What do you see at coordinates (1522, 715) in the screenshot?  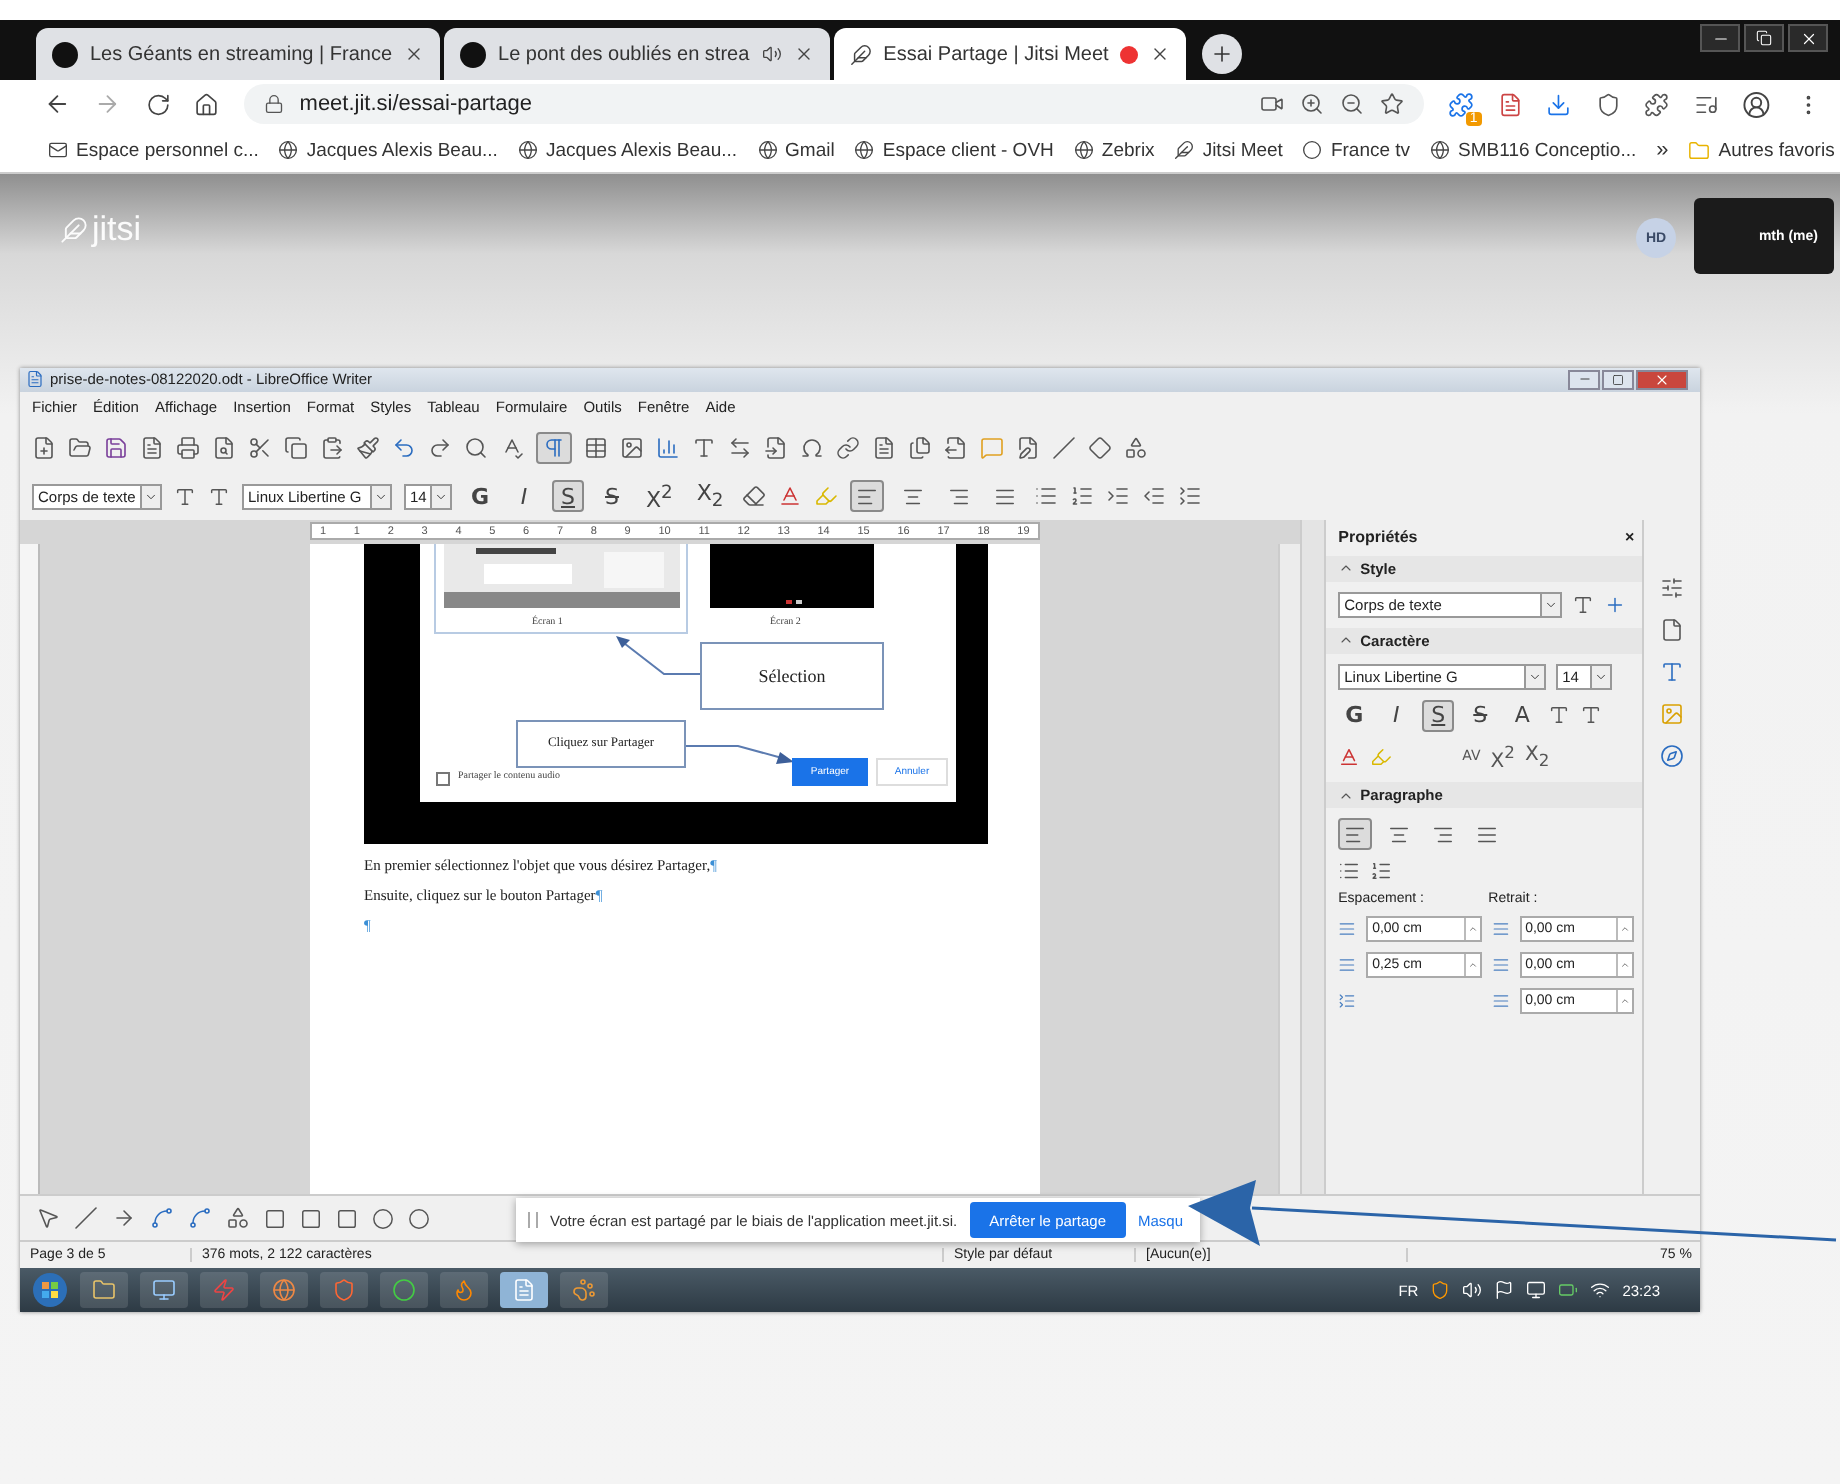 I see `format-button: A` at bounding box center [1522, 715].